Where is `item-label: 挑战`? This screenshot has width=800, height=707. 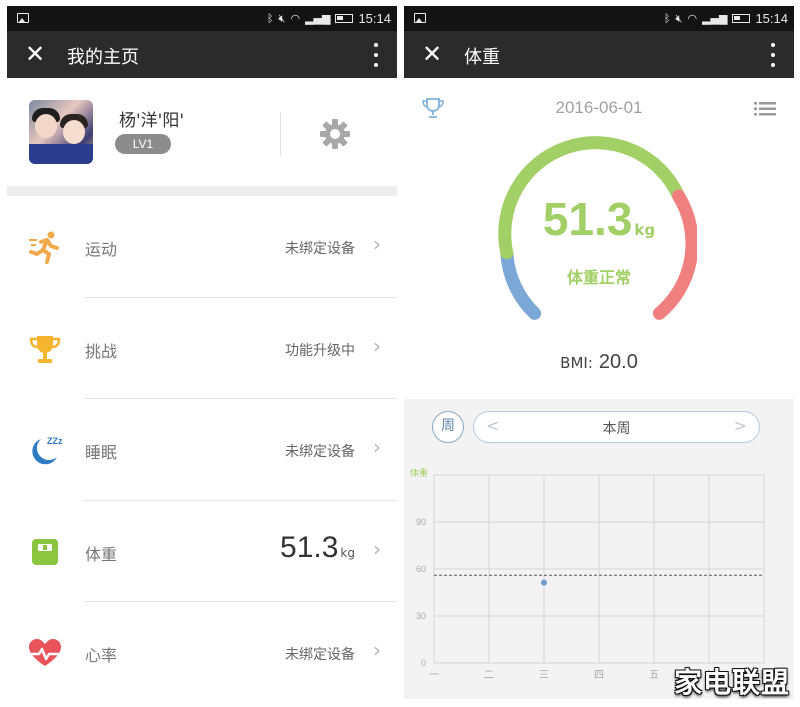
item-label: 挑战 is located at coordinates (101, 351).